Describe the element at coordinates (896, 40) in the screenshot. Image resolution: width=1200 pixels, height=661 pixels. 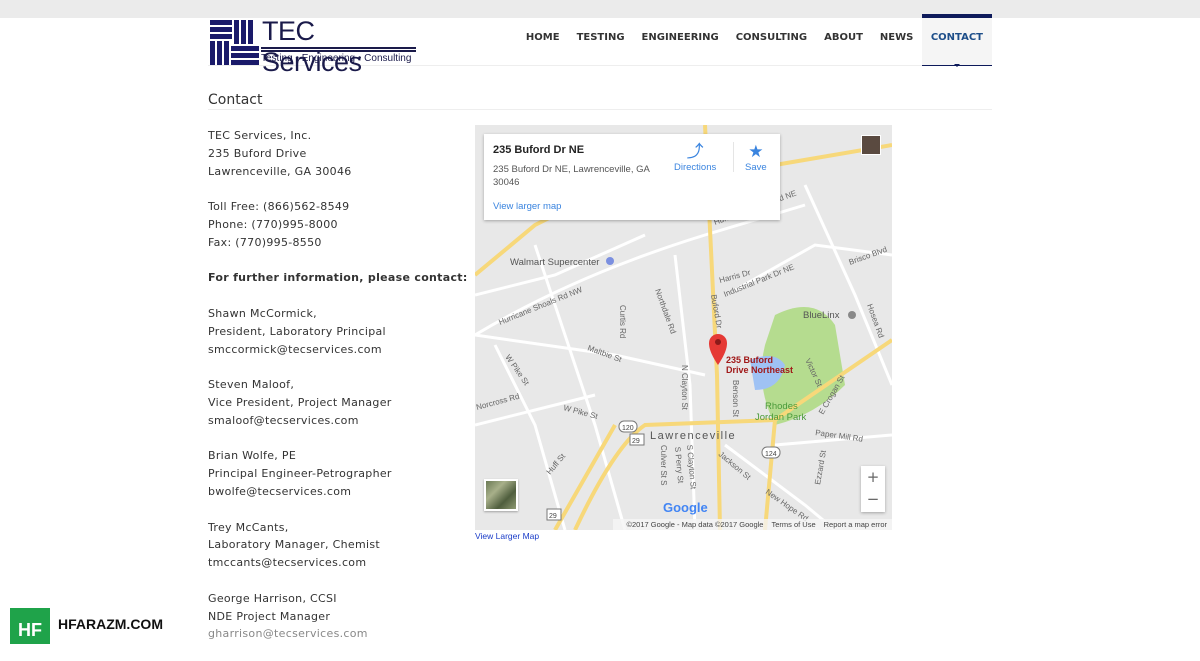
I see `nav-news: NEWS` at that location.